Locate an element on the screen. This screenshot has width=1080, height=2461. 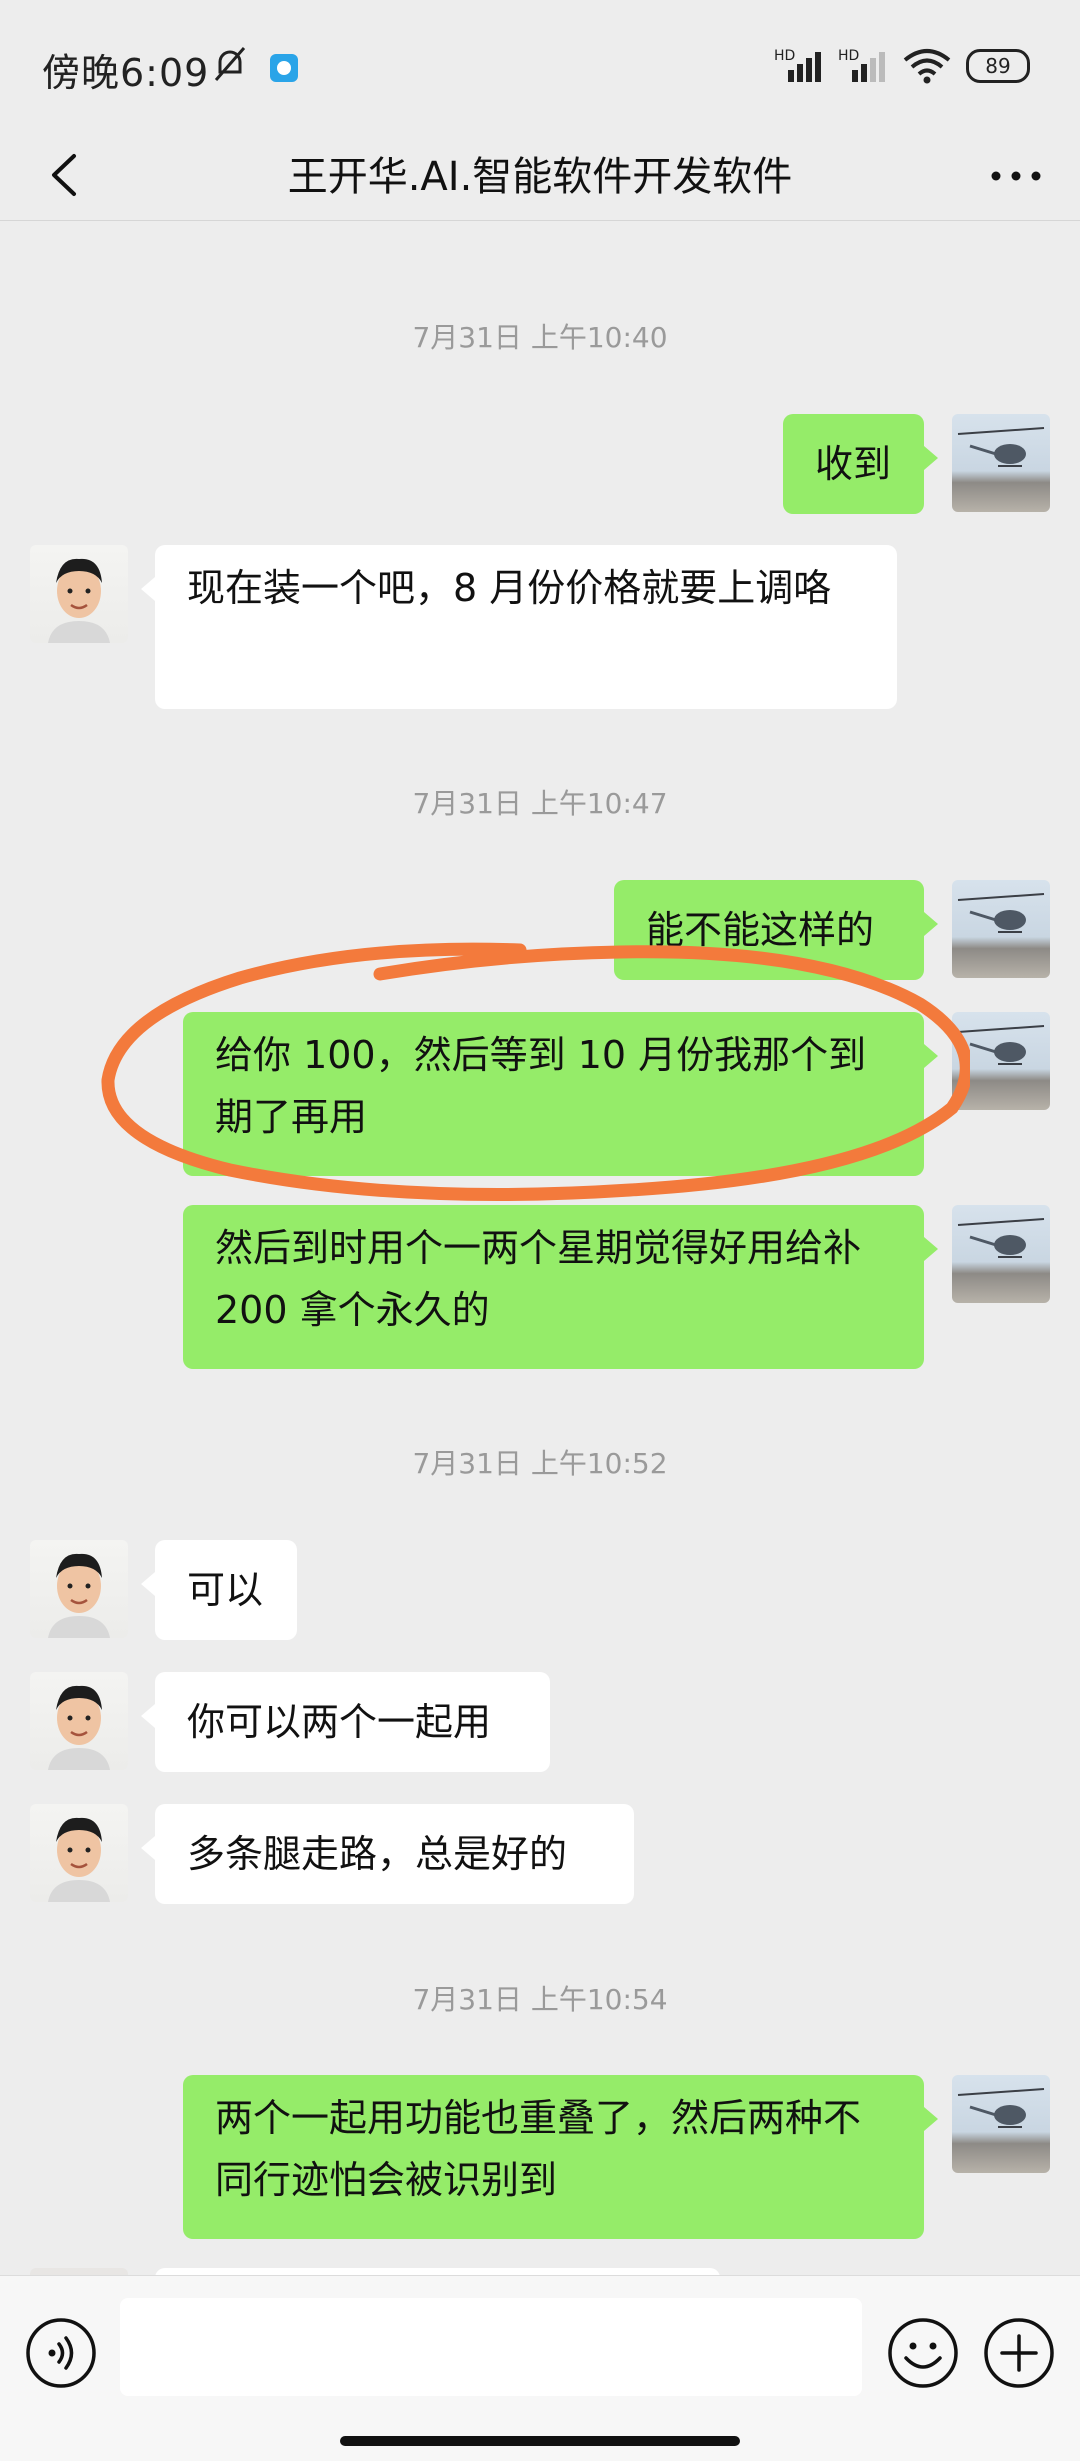
message-bubble-received: 你可以两个一起用 is located at coordinates (345, 1722).